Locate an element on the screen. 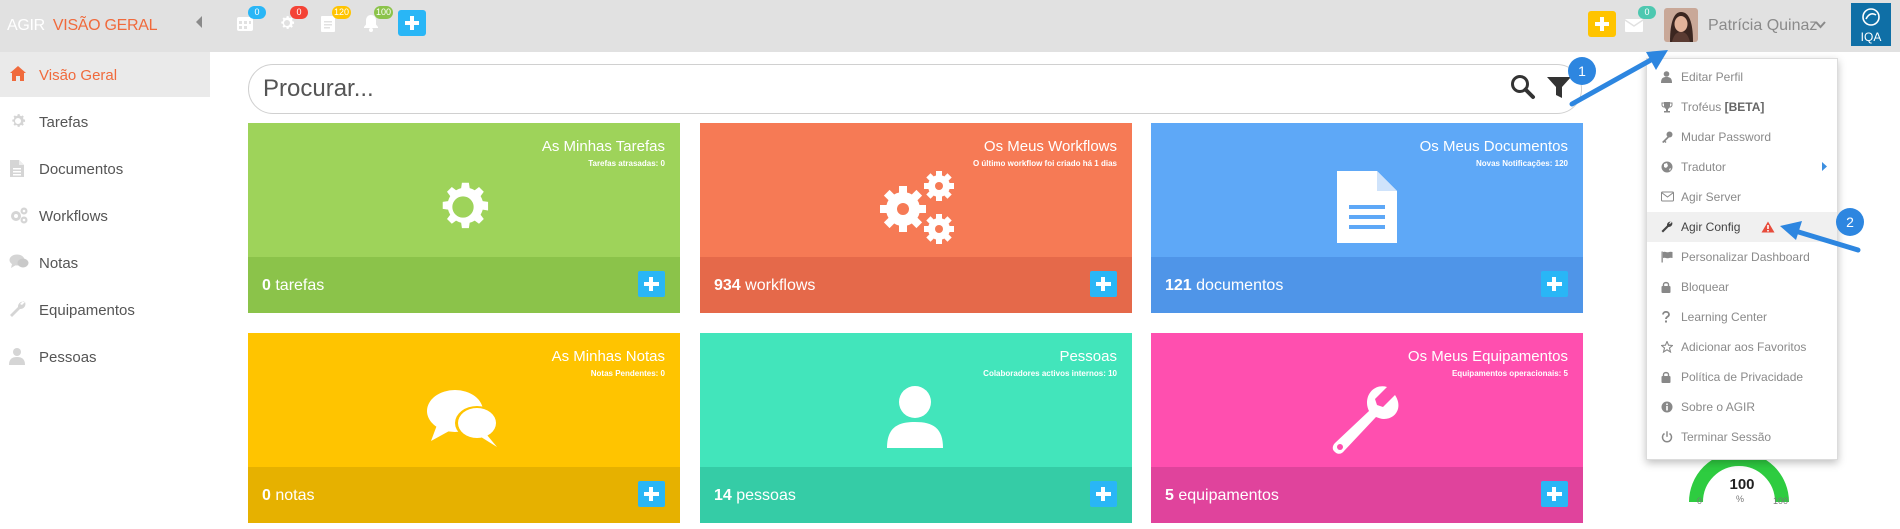  sidebar-item-label: Tarefas is located at coordinates (64, 122).